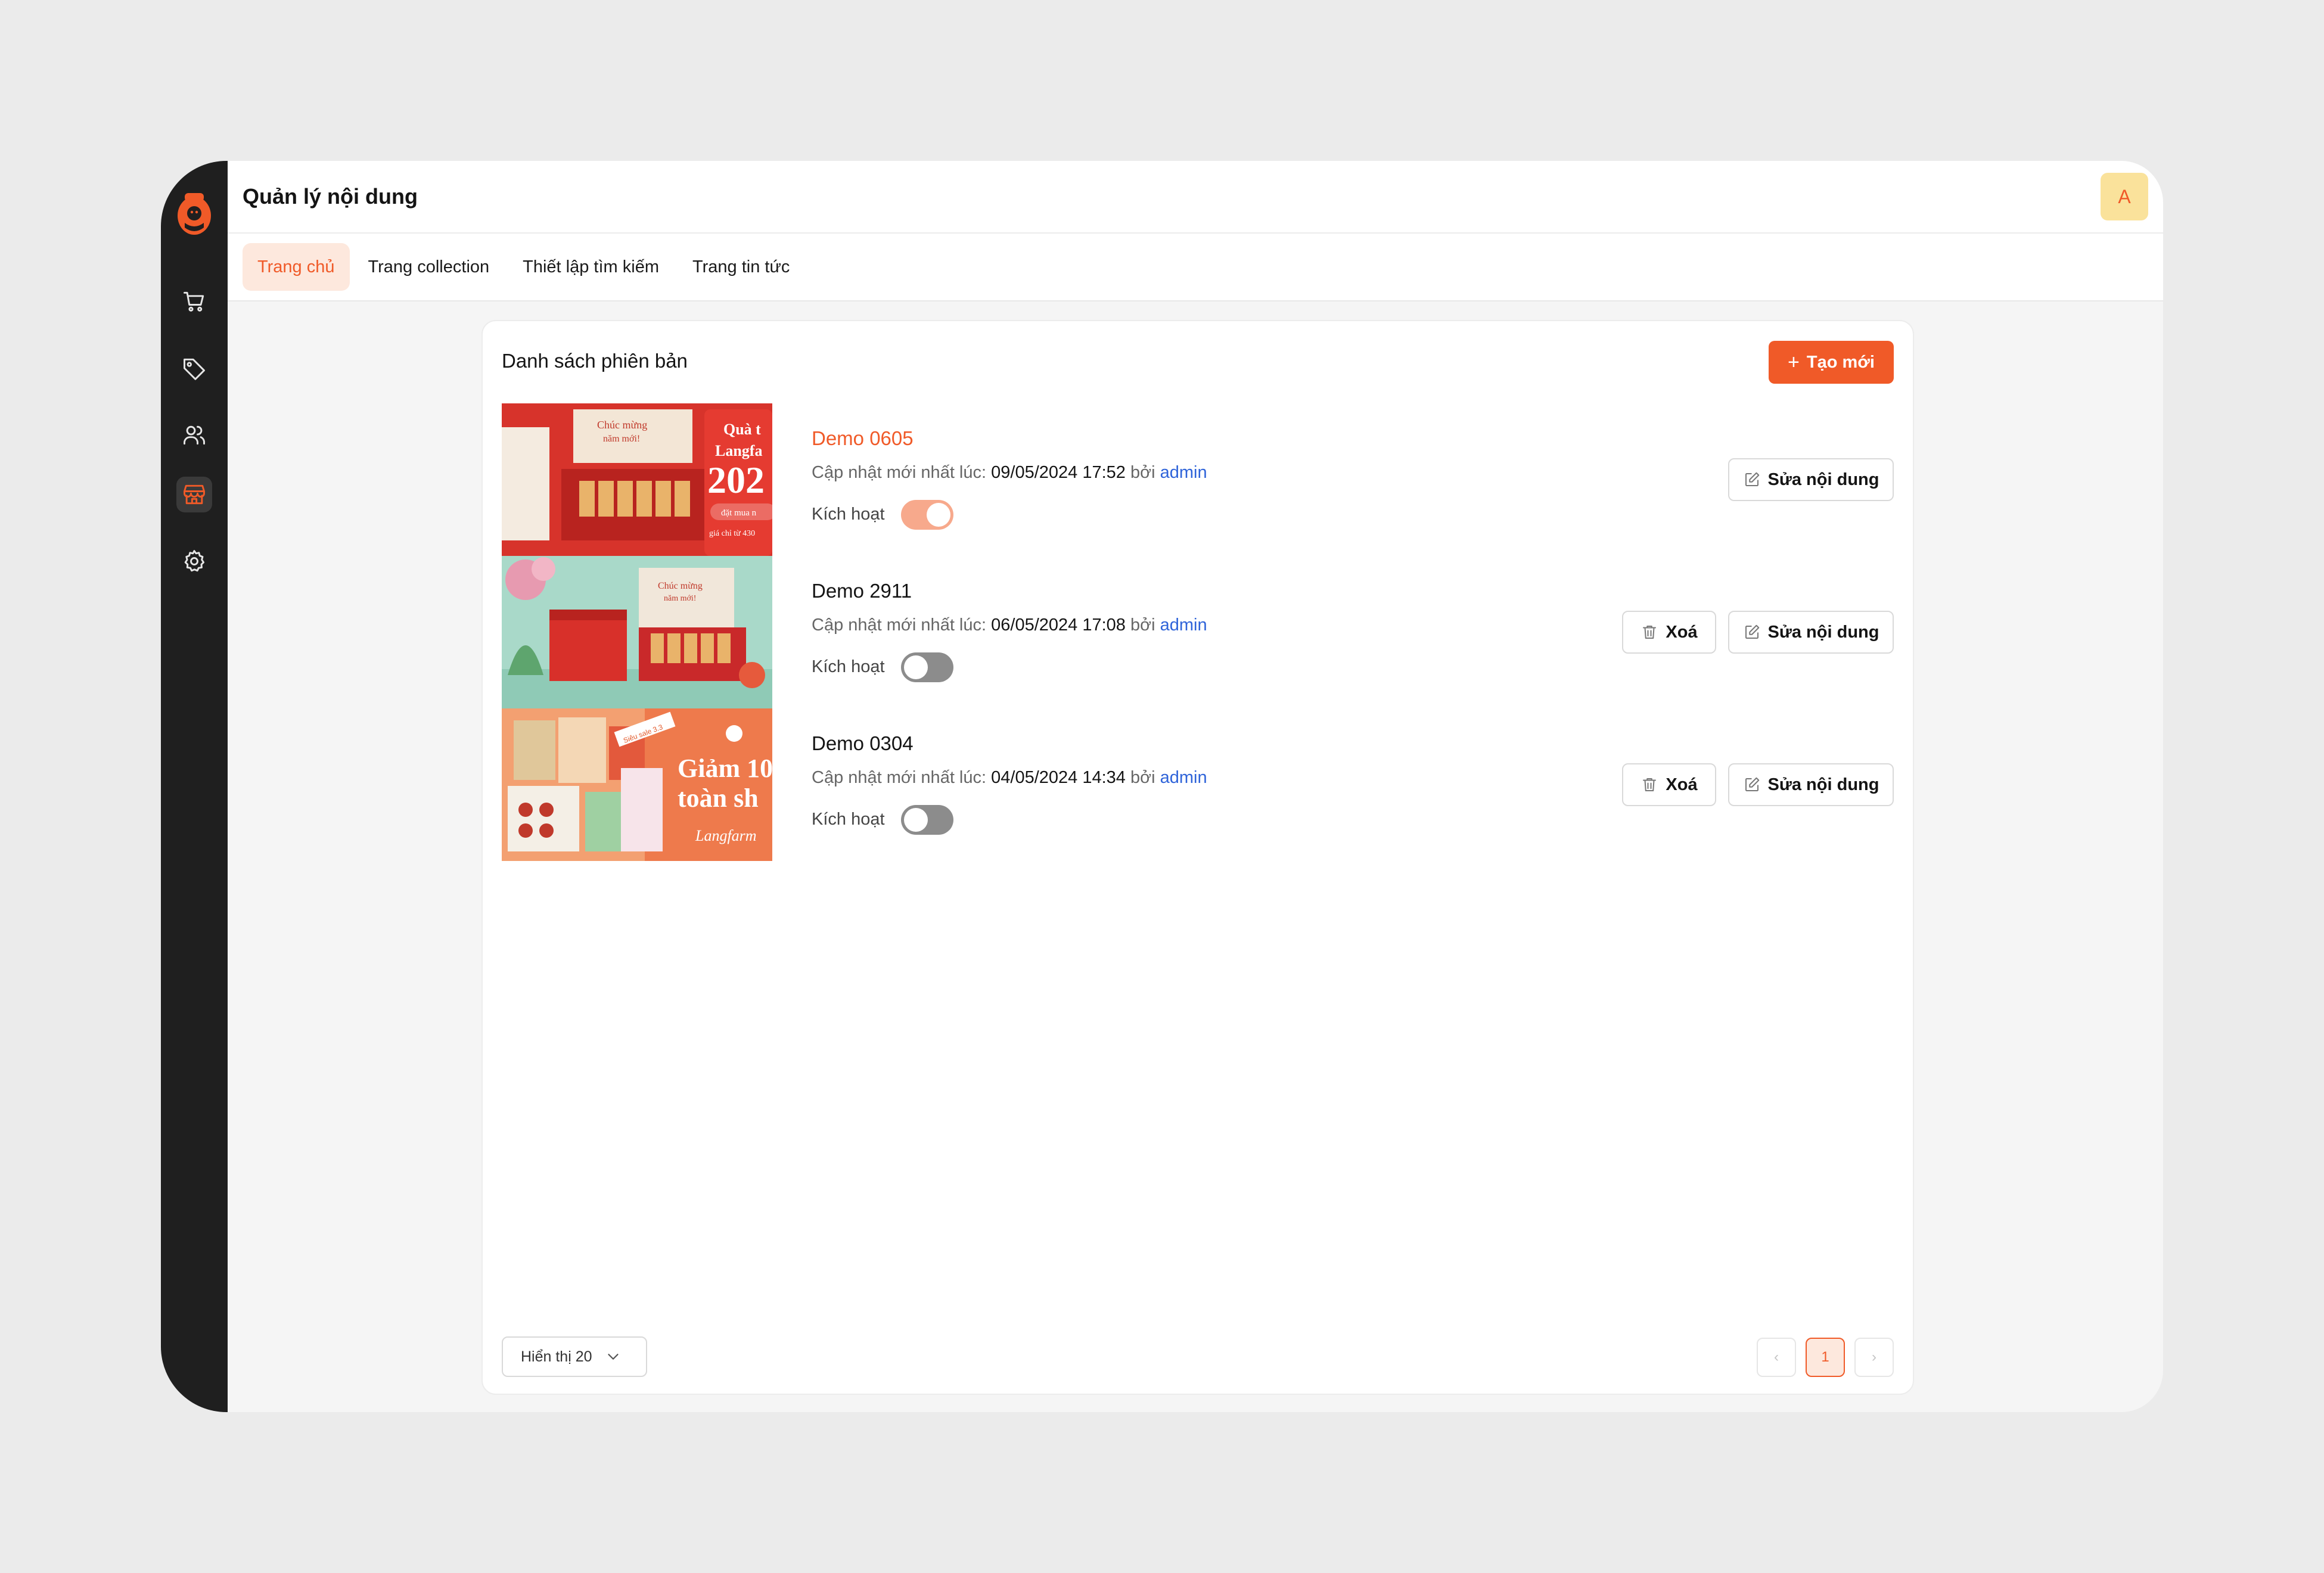 The image size is (2324, 1573). What do you see at coordinates (595, 361) in the screenshot?
I see `card-title: Danh sách phiên bản` at bounding box center [595, 361].